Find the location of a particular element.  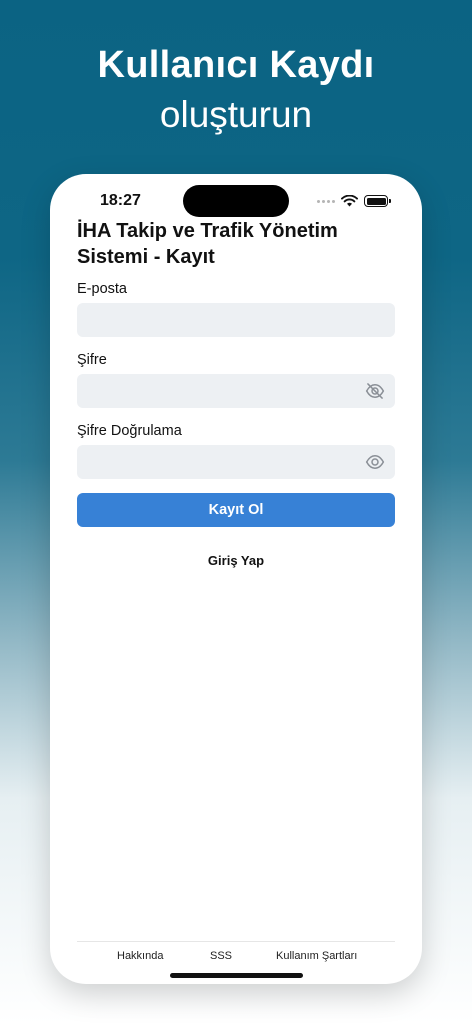

password-field-container is located at coordinates (236, 391).